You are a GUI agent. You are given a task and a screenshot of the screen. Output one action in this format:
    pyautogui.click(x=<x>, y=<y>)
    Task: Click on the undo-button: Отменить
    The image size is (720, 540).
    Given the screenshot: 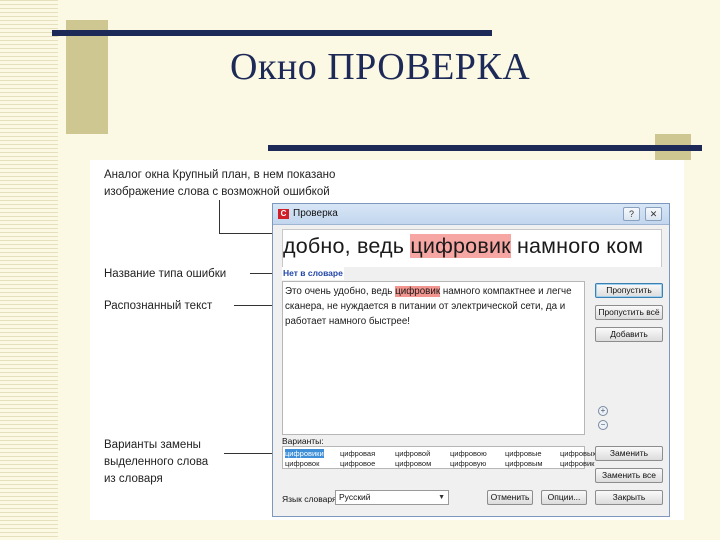 What is the action you would take?
    pyautogui.click(x=510, y=497)
    